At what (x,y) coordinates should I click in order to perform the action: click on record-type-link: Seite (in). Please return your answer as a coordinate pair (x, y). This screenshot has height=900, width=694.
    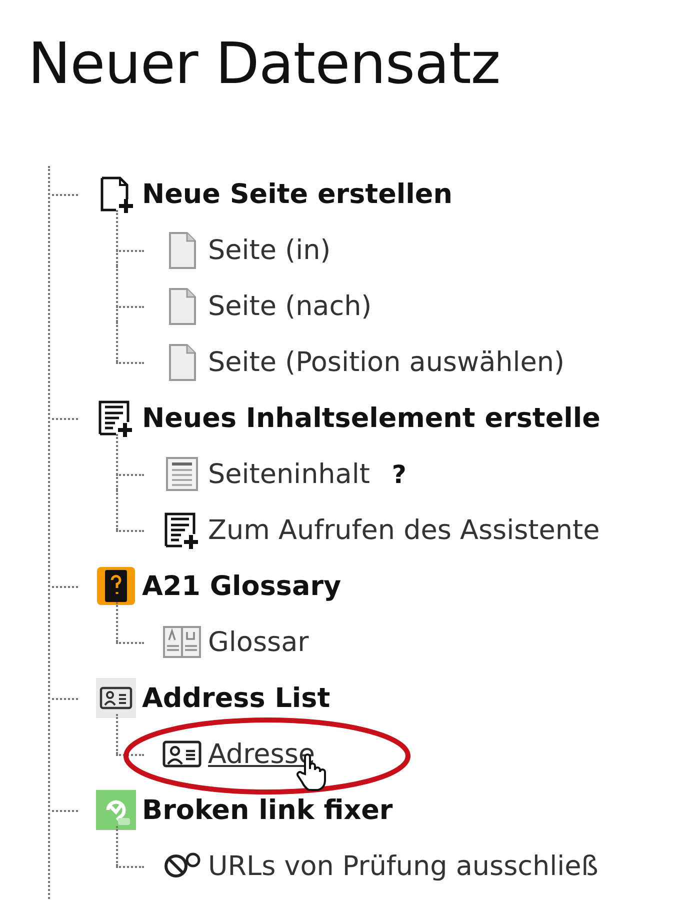
    Looking at the image, I should click on (269, 250).